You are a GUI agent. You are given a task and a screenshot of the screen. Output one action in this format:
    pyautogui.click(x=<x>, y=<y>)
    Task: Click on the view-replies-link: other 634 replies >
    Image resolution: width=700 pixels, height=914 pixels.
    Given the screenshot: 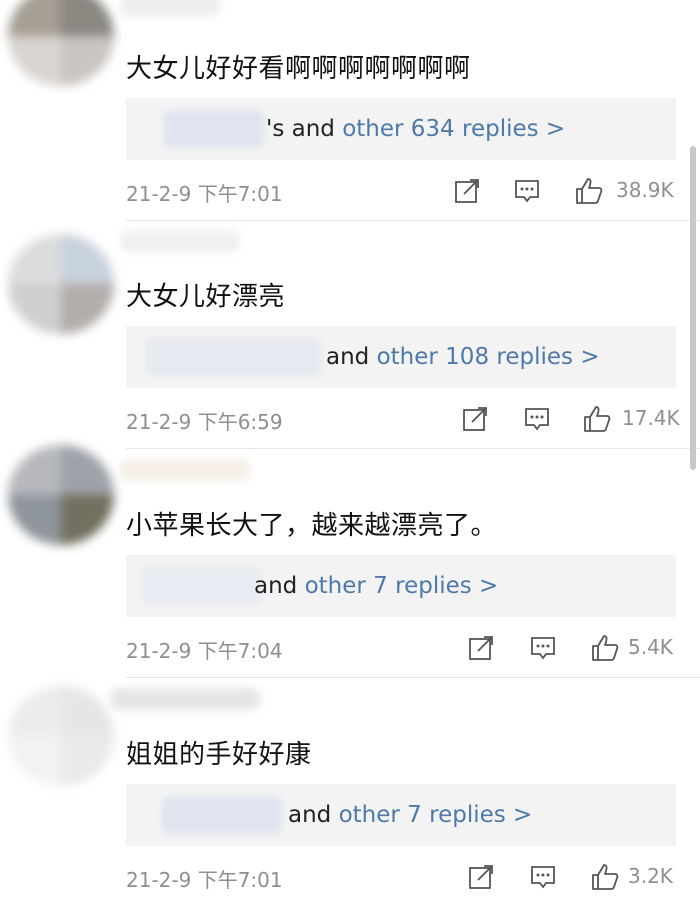 What is the action you would take?
    pyautogui.click(x=453, y=129)
    